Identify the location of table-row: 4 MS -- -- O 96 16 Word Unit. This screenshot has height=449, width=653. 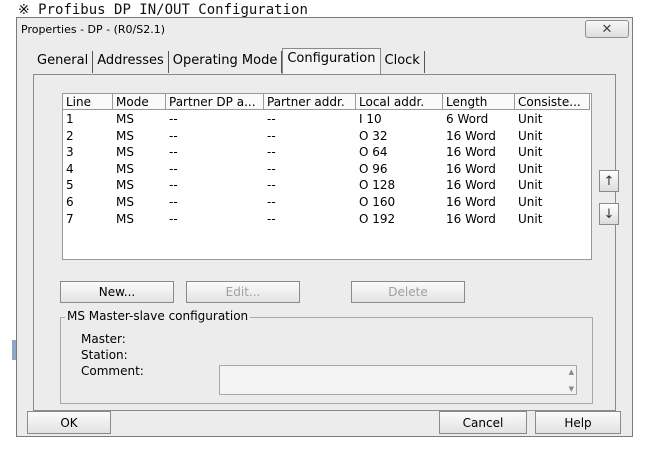
(327, 169).